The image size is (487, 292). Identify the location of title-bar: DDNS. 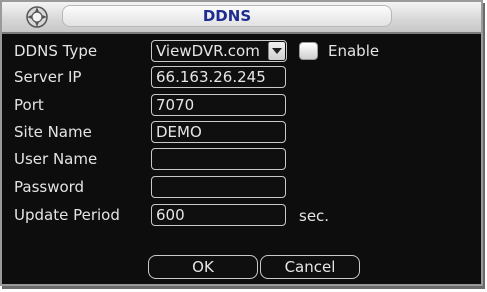
(241, 18).